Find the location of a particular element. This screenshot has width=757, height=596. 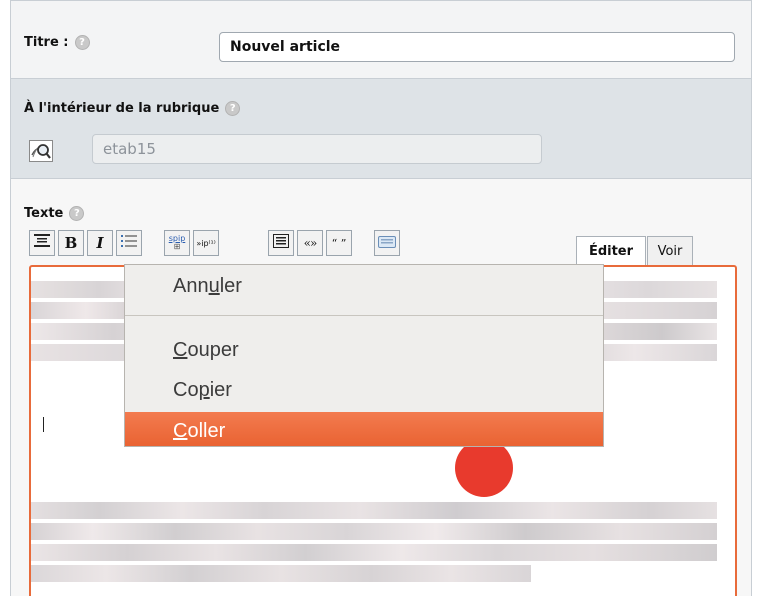

menu-item-undo-label: Ann is located at coordinates (191, 286).